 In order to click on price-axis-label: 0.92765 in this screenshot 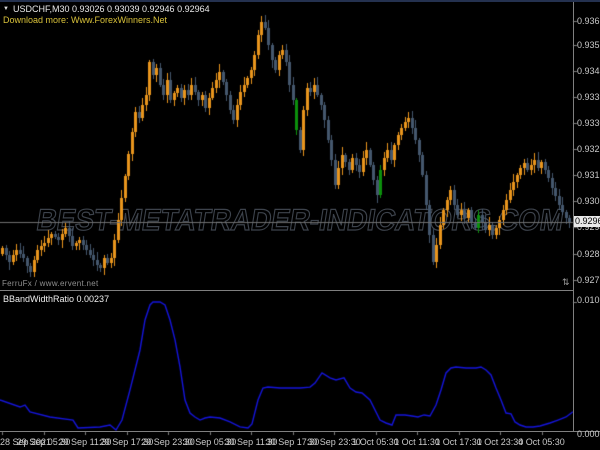, I will do `click(588, 280)`.